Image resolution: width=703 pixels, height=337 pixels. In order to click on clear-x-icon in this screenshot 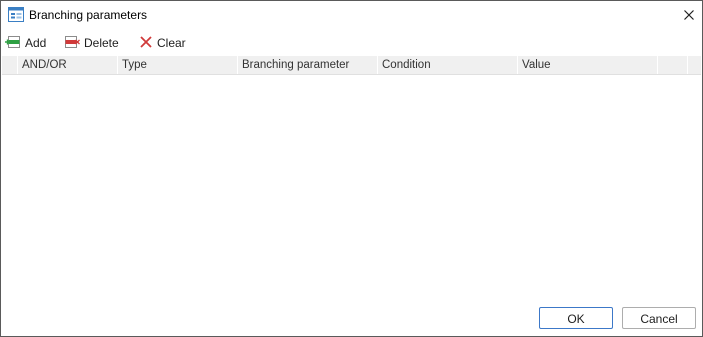, I will do `click(146, 43)`.